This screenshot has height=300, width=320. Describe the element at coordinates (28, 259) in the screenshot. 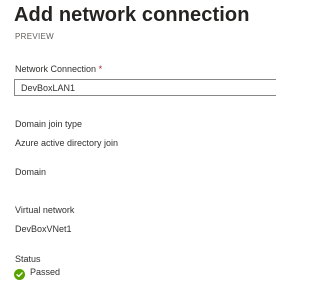

I see `status-label: Status` at that location.